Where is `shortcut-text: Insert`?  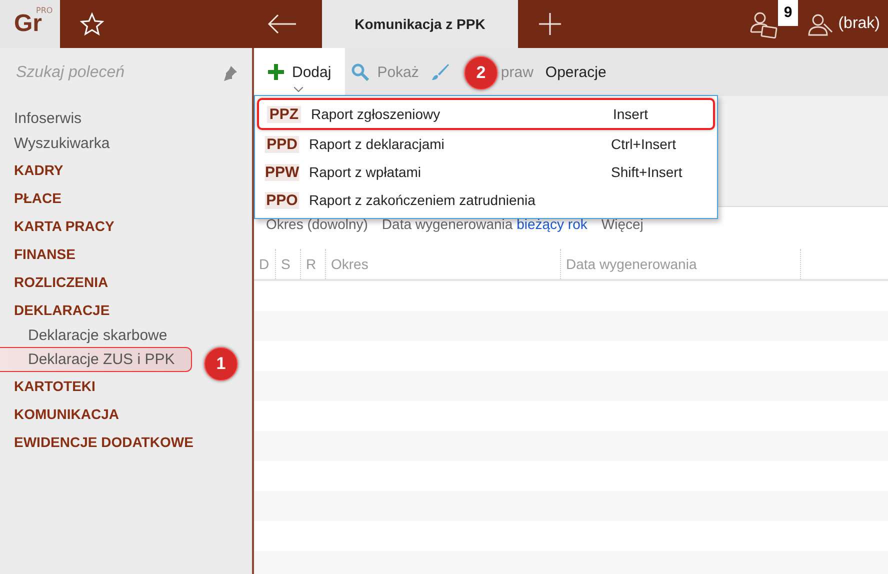 shortcut-text: Insert is located at coordinates (630, 114).